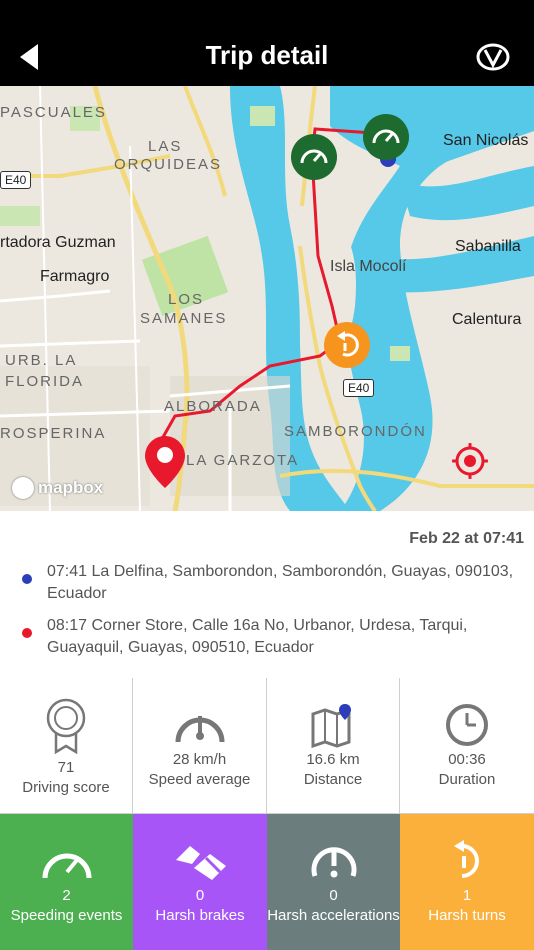 The width and height of the screenshot is (534, 950). I want to click on brand-logo-icon, so click(493, 57).